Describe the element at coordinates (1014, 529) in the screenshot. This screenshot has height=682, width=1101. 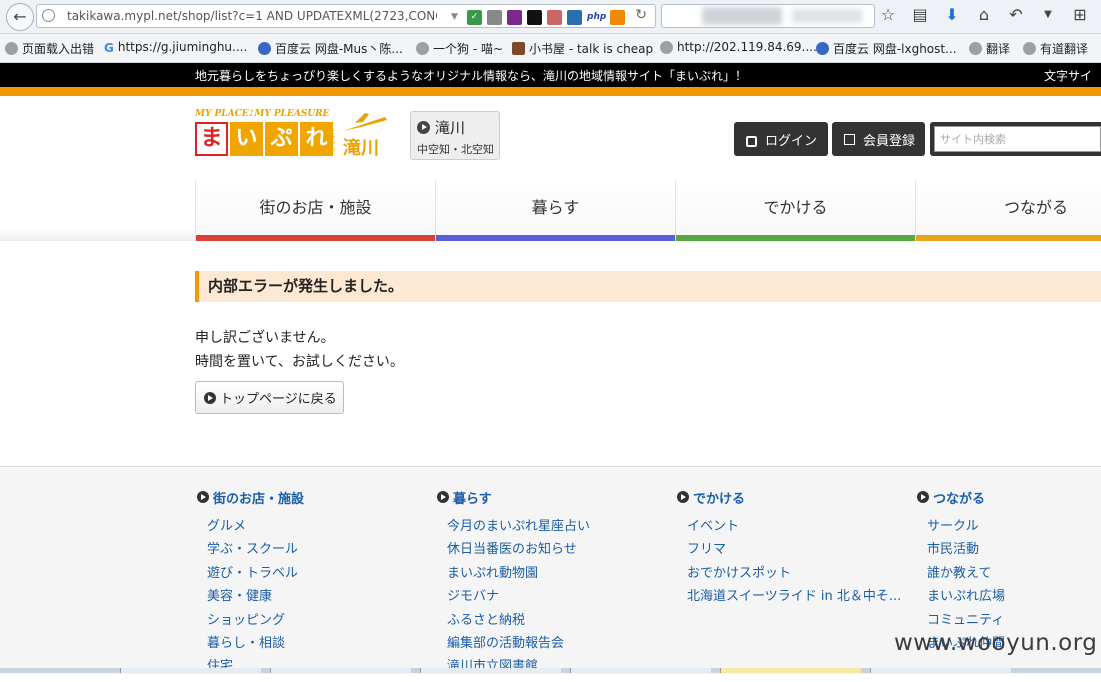
I see `footer-link: サークル` at that location.